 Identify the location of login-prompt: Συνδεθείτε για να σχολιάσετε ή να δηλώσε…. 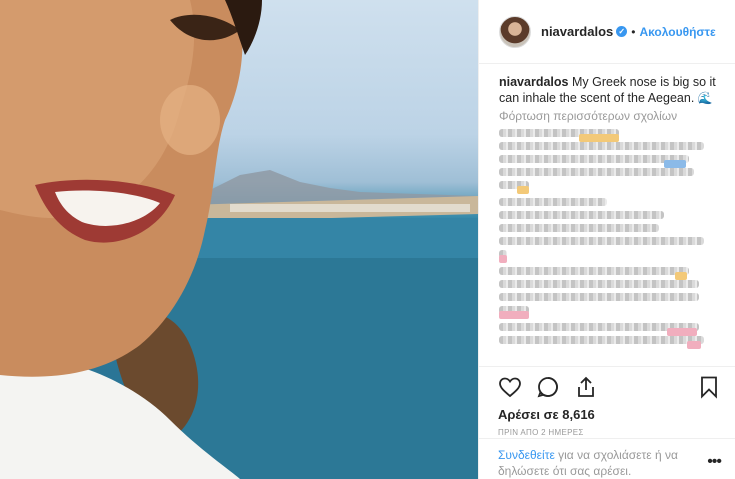
(599, 463).